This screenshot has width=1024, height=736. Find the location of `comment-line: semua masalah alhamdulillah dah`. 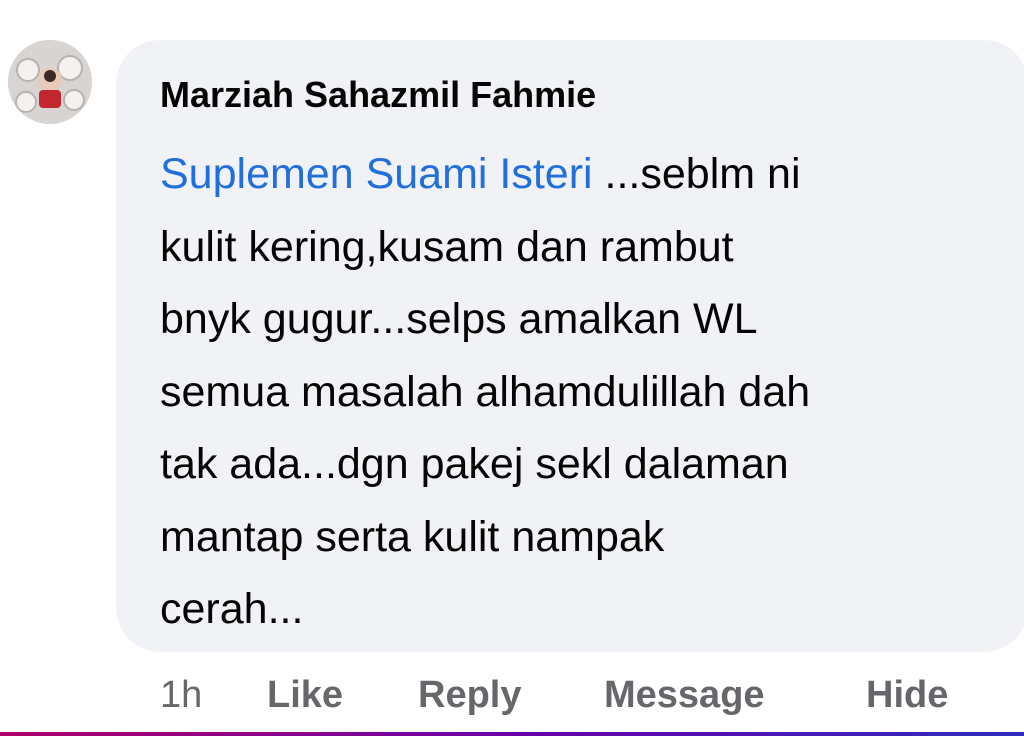

comment-line: semua masalah alhamdulillah dah is located at coordinates (485, 391).